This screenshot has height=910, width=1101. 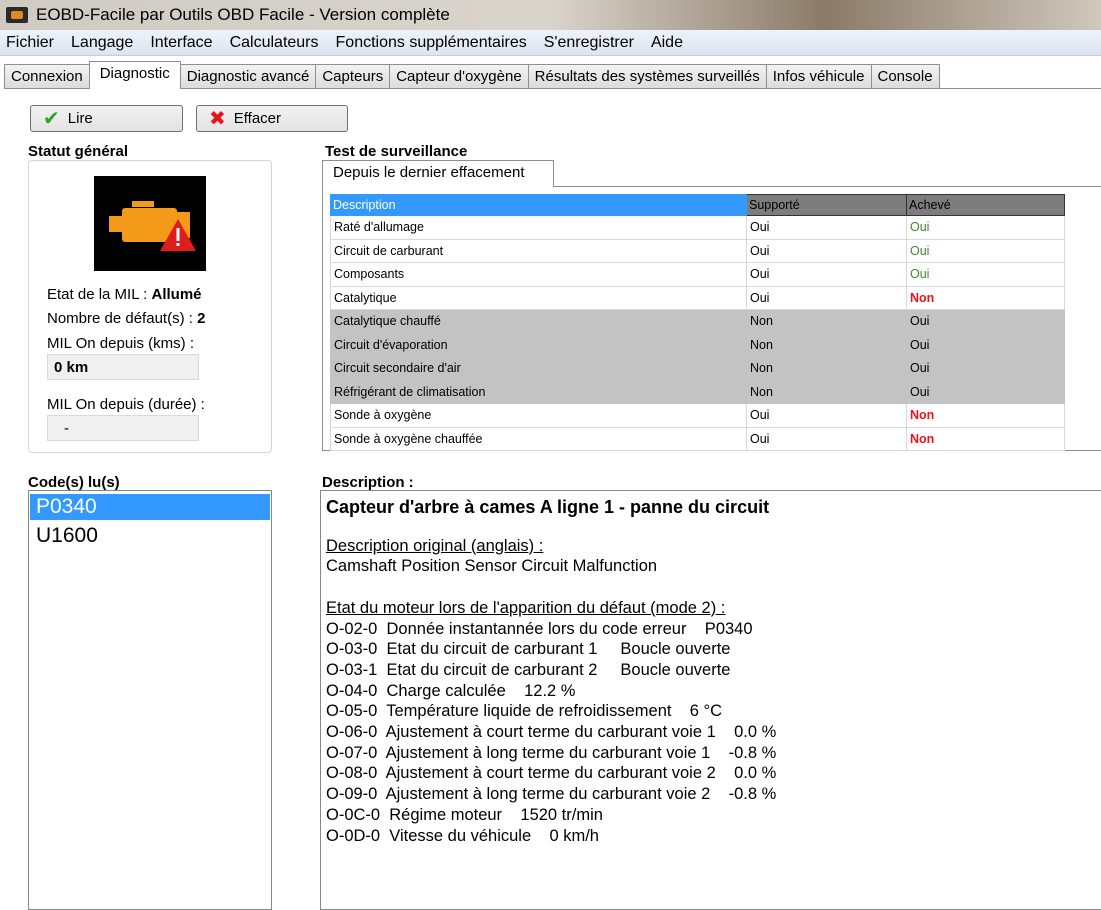 What do you see at coordinates (30, 43) in the screenshot?
I see `menu-fichier: Fichier` at bounding box center [30, 43].